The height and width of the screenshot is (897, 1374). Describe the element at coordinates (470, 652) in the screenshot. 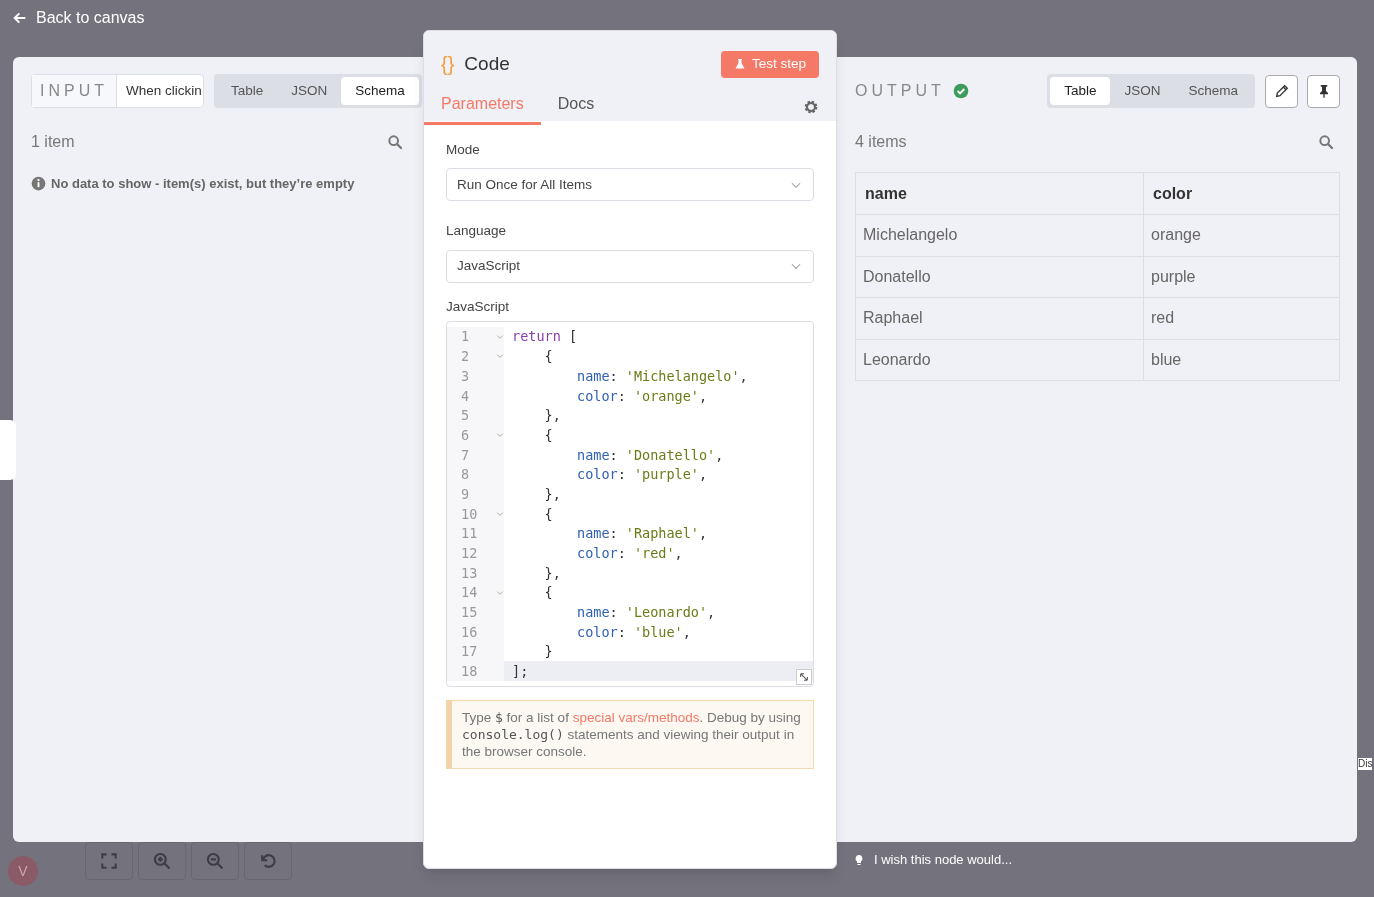

I see `line-number: 17` at that location.